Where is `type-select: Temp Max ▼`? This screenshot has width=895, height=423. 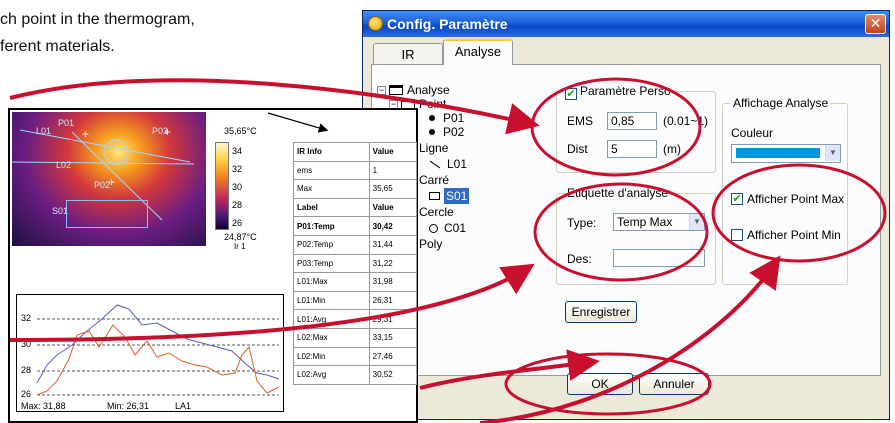 type-select: Temp Max ▼ is located at coordinates (659, 222).